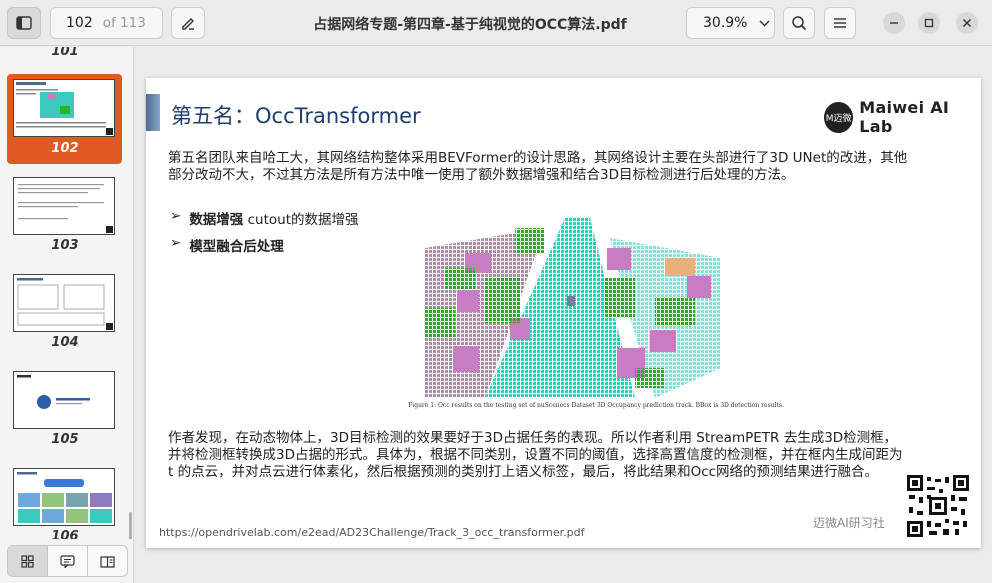  I want to click on occupancy-figure, so click(573, 308).